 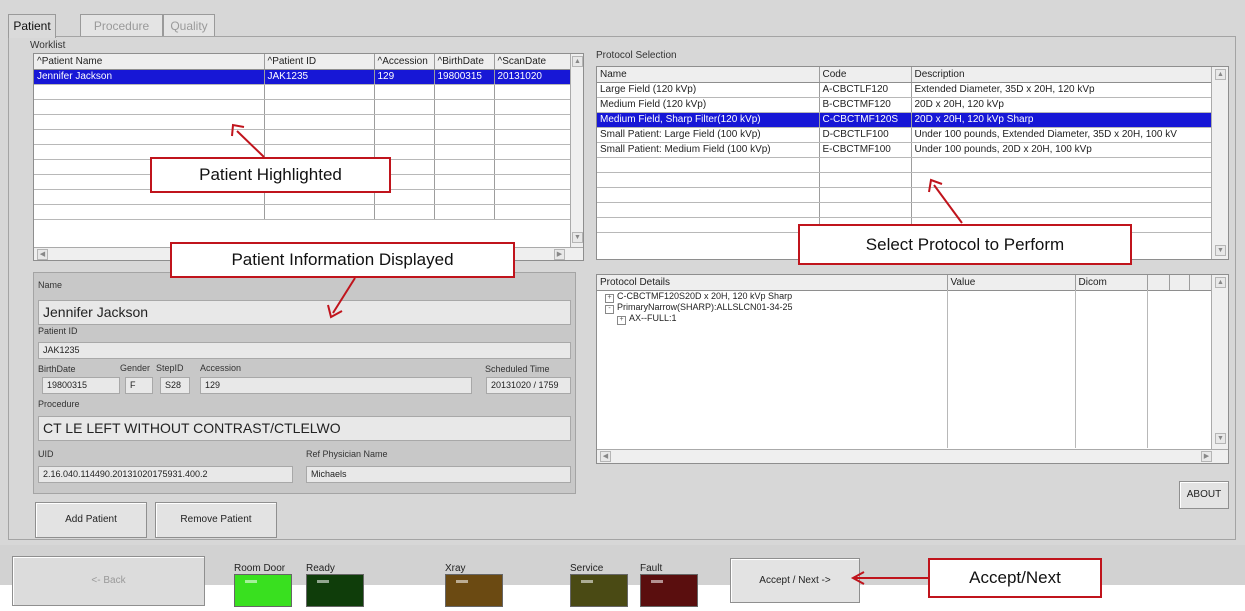 What do you see at coordinates (270, 175) in the screenshot?
I see `callout-patient-highlighted: Patient Highlighted` at bounding box center [270, 175].